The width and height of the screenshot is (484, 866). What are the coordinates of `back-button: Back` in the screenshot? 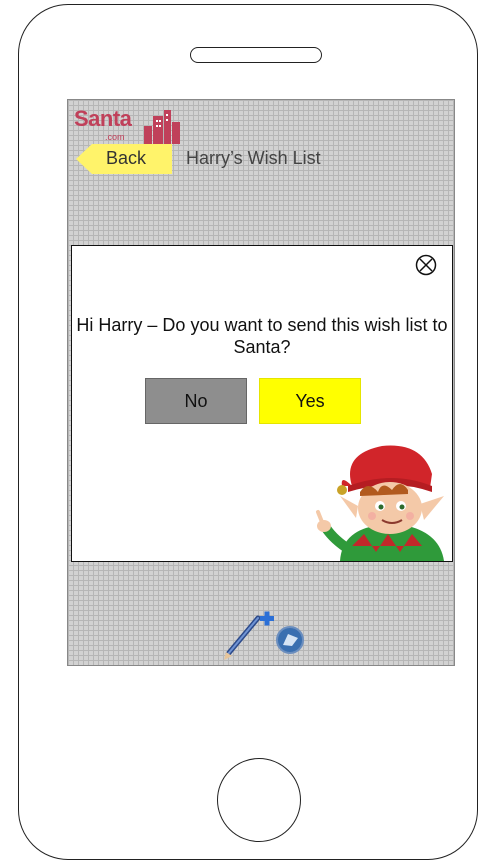 It's located at (124, 159).